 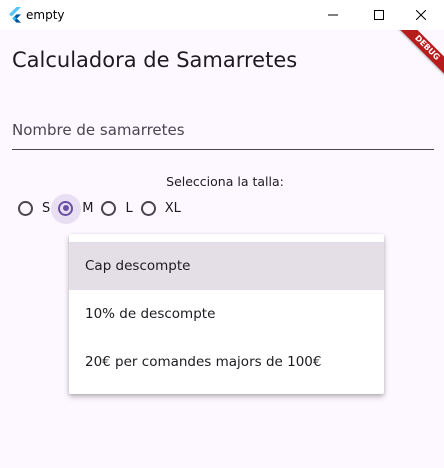 I want to click on size-option-l: L, so click(x=117, y=208).